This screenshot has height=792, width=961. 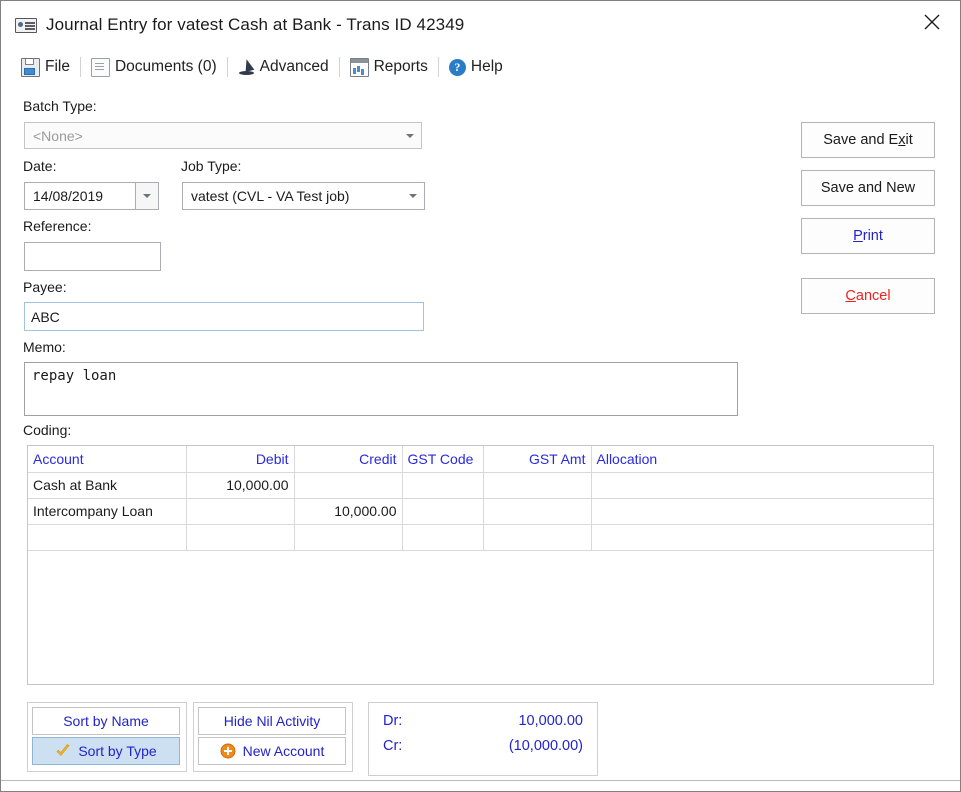 I want to click on date-value: 14/08/2019, so click(x=68, y=196).